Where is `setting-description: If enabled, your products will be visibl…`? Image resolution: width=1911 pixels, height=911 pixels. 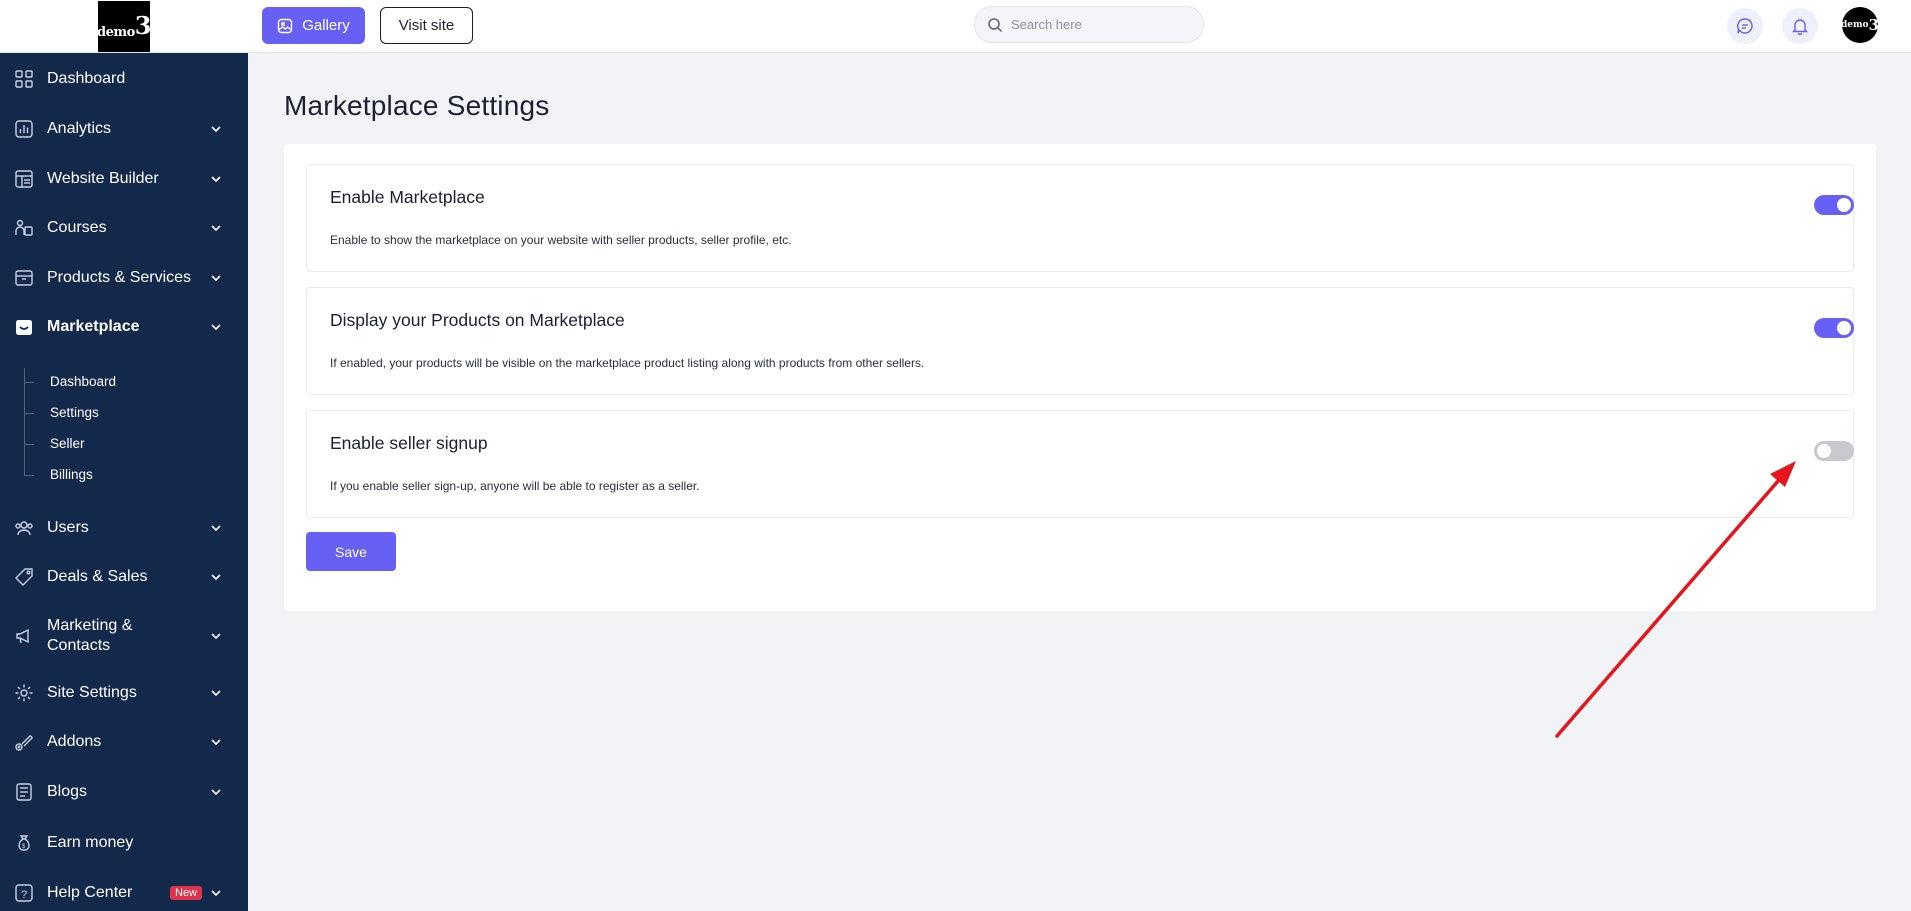
setting-description: If enabled, your products will be visibl… is located at coordinates (627, 363).